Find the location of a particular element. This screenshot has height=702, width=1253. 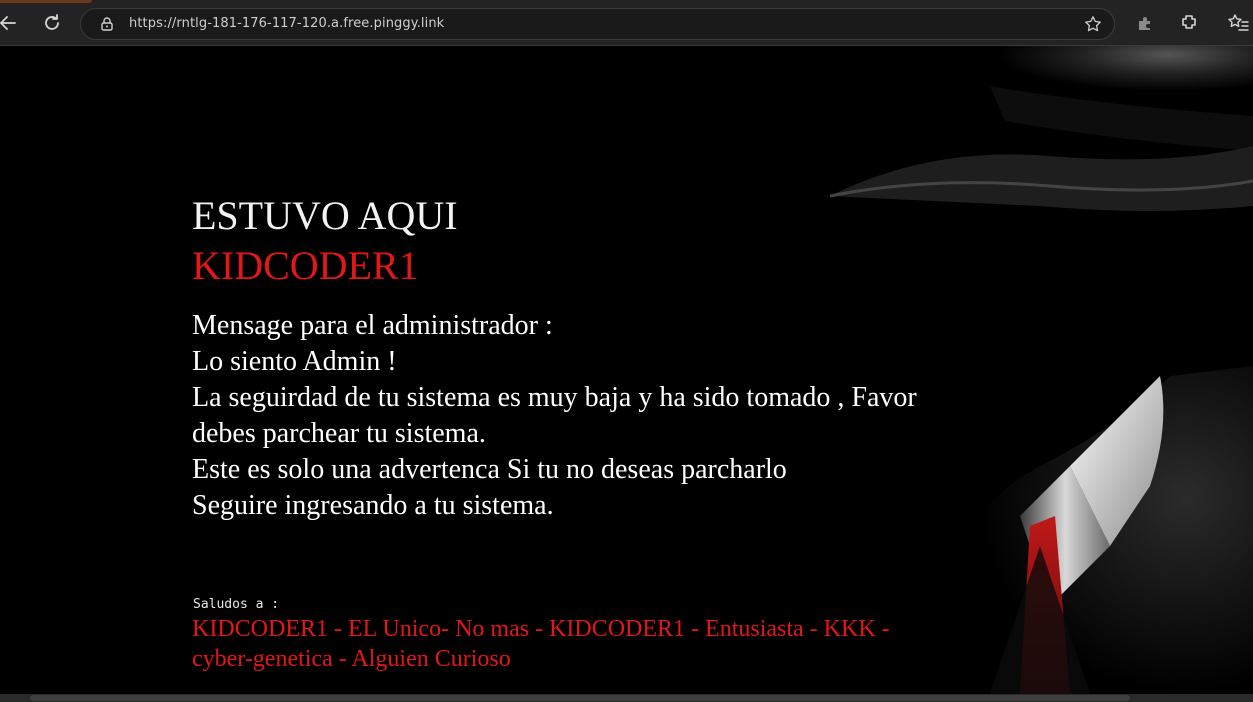

greetings-label: Saludos a : is located at coordinates (236, 604).